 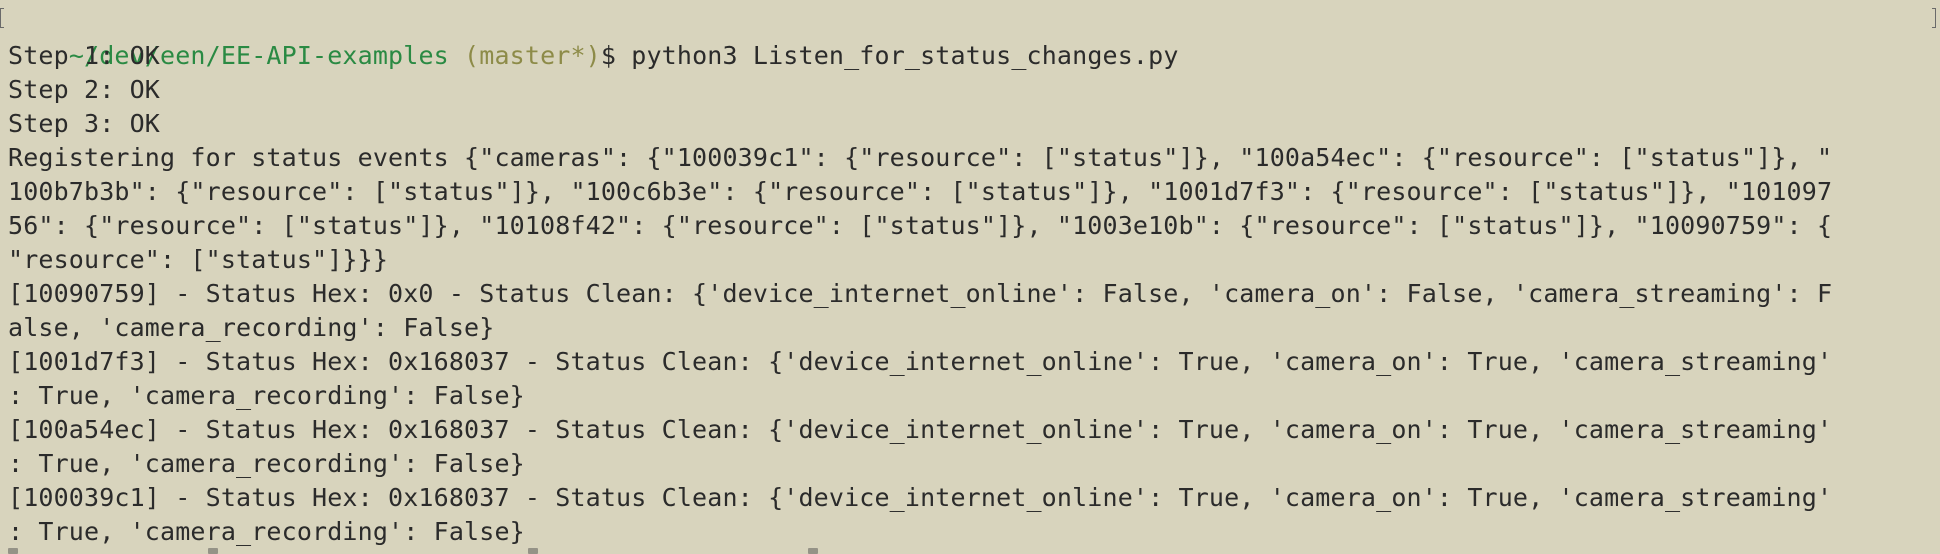 I want to click on scrolled-off-line-fragment, so click(x=780, y=2).